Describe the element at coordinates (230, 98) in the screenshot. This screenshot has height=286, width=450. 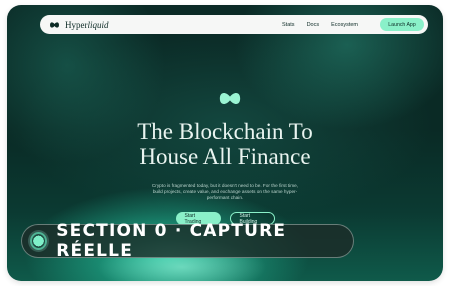
I see `hyperliquid-hero-logo-icon` at that location.